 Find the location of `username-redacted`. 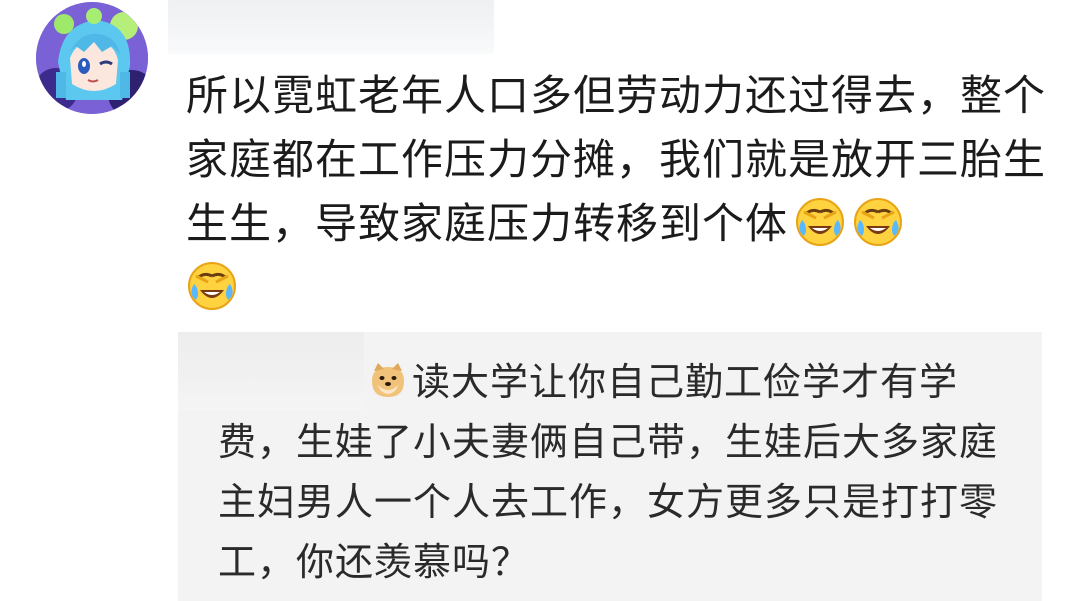

username-redacted is located at coordinates (331, 27).